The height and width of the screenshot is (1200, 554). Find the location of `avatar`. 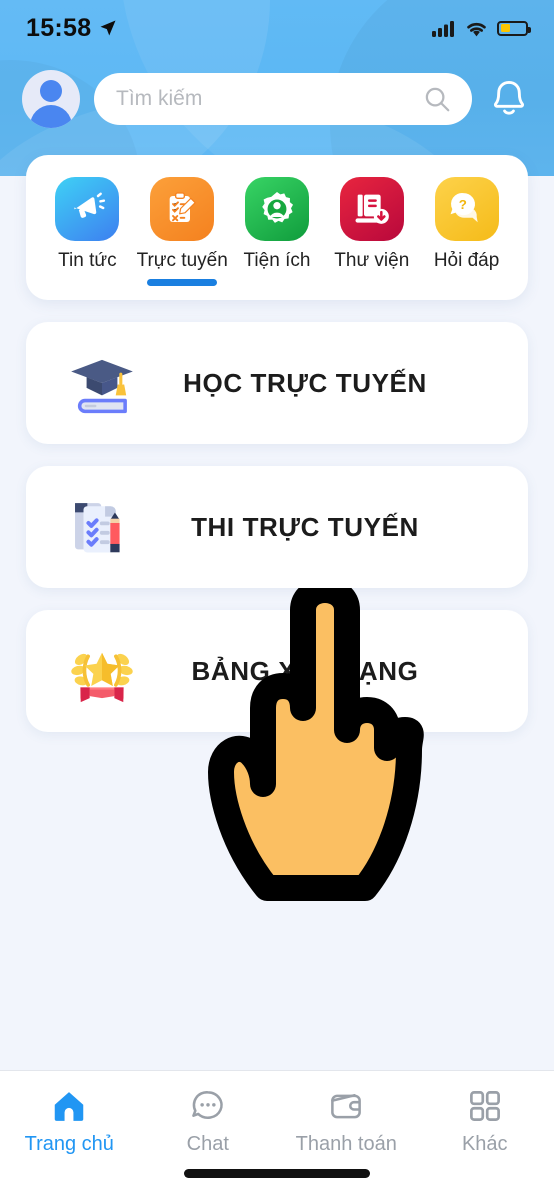

avatar is located at coordinates (51, 99).